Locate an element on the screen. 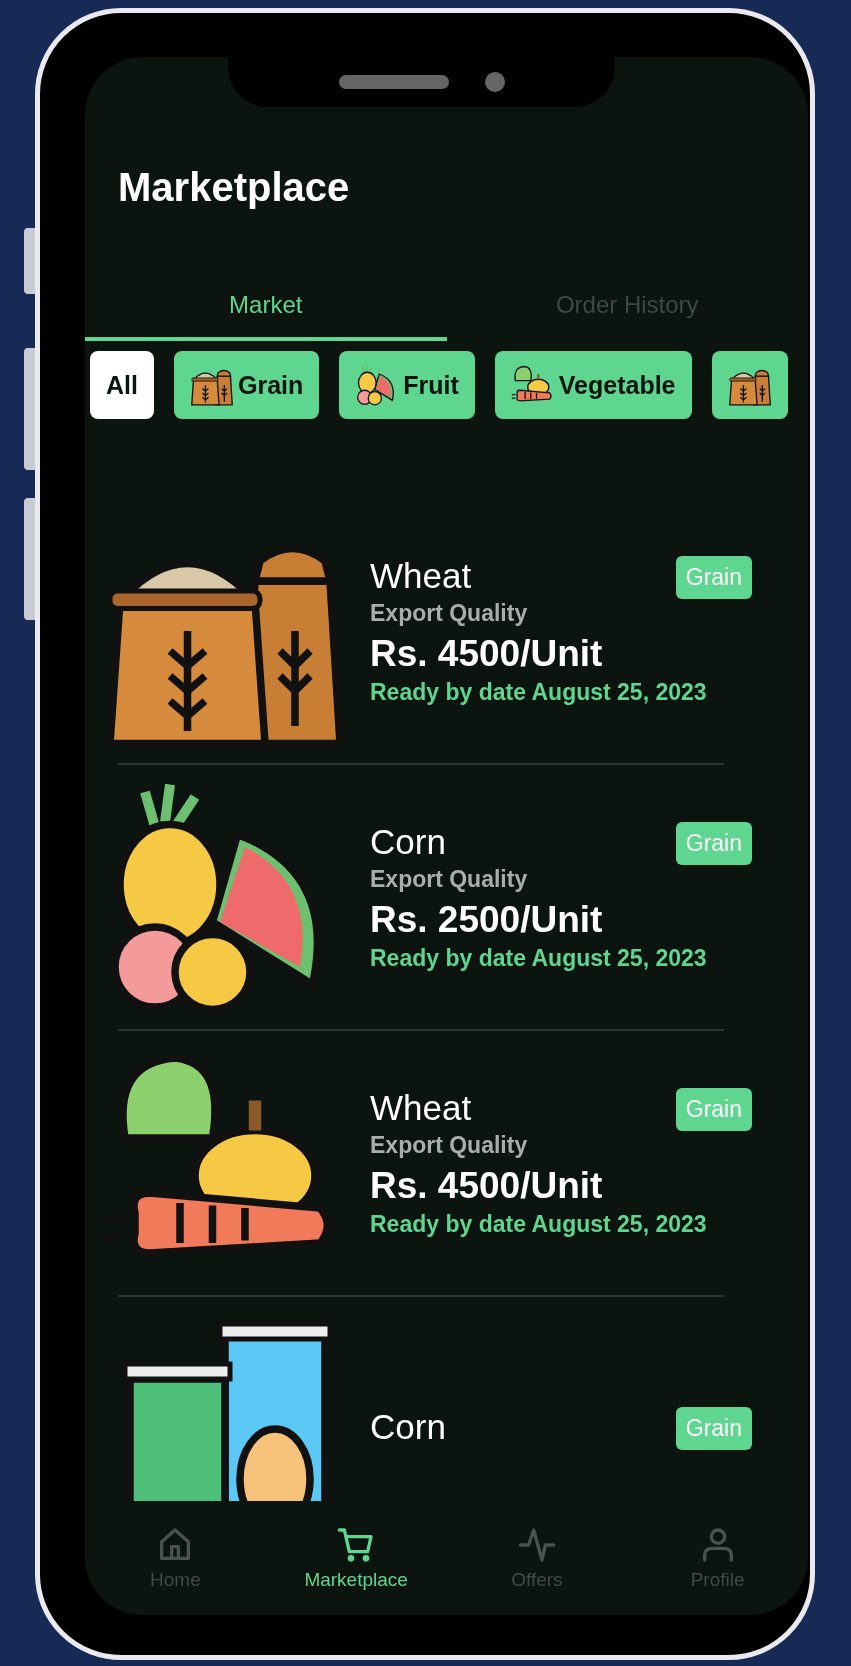  filter-chip: Vegetable is located at coordinates (593, 385).